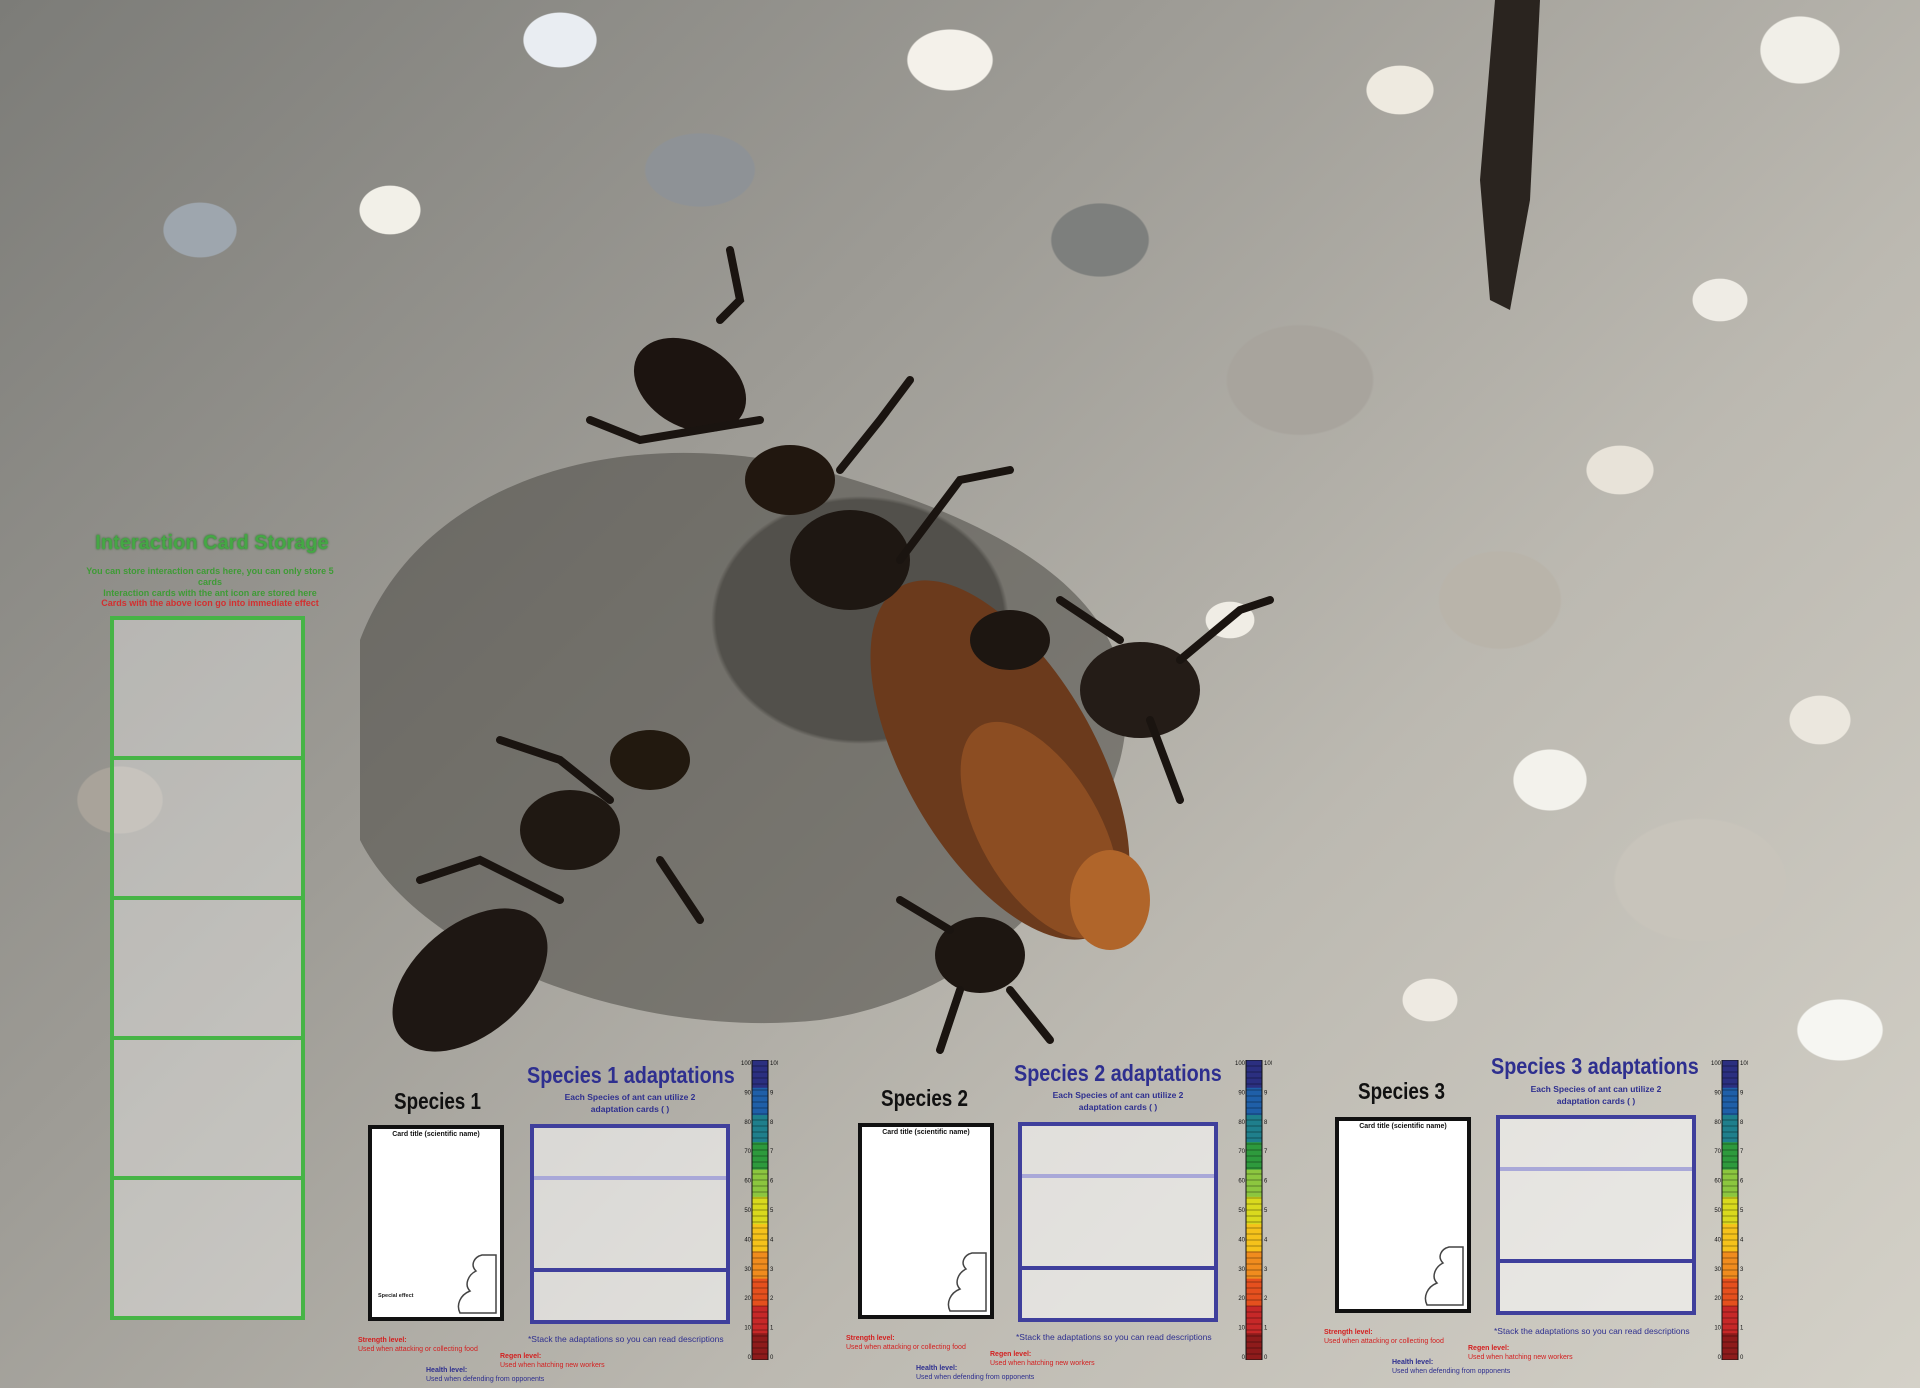 This screenshot has height=1388, width=1920. I want to click on species-2-stat-meter: 10010090980870760650540430320210100, so click(1254, 1210).